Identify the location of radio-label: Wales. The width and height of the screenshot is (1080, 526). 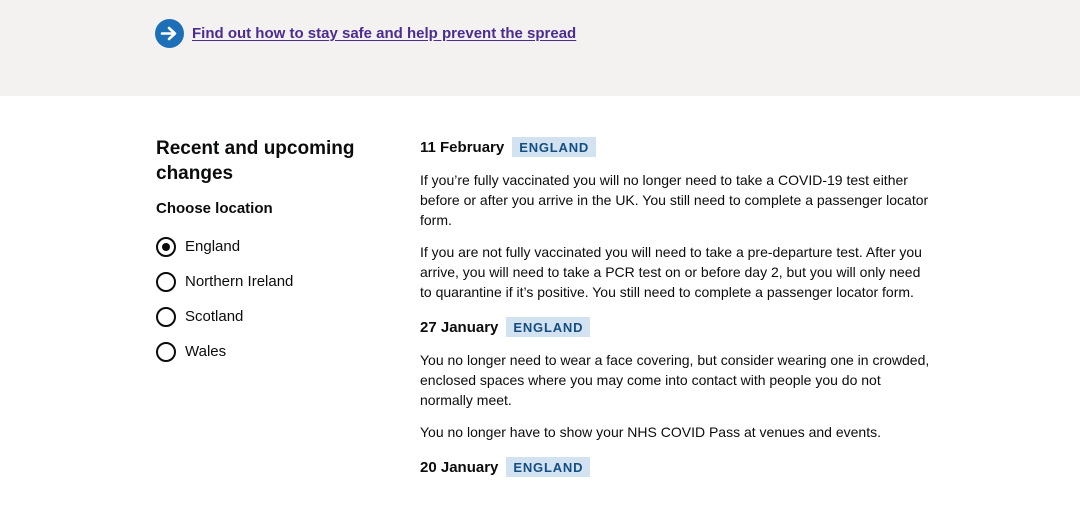
(205, 351).